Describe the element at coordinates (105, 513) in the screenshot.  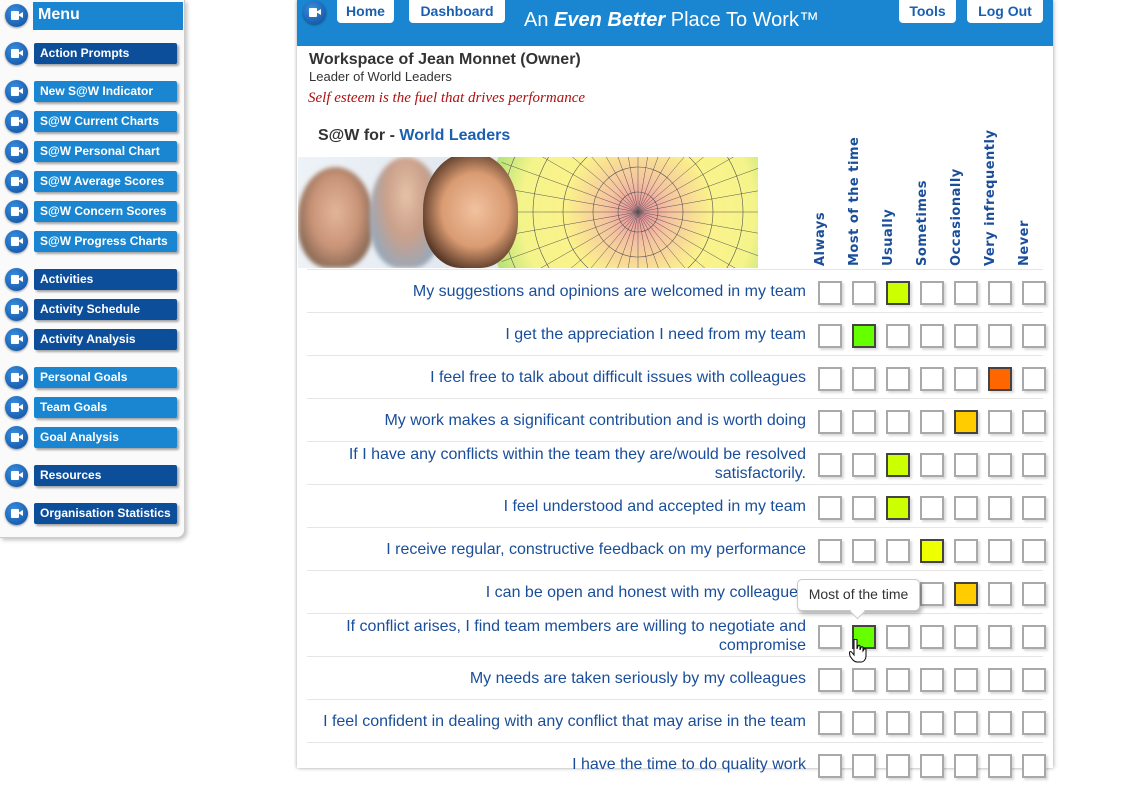
I see `sidebar-item-organisation-statistics: Organisation Statistics` at that location.